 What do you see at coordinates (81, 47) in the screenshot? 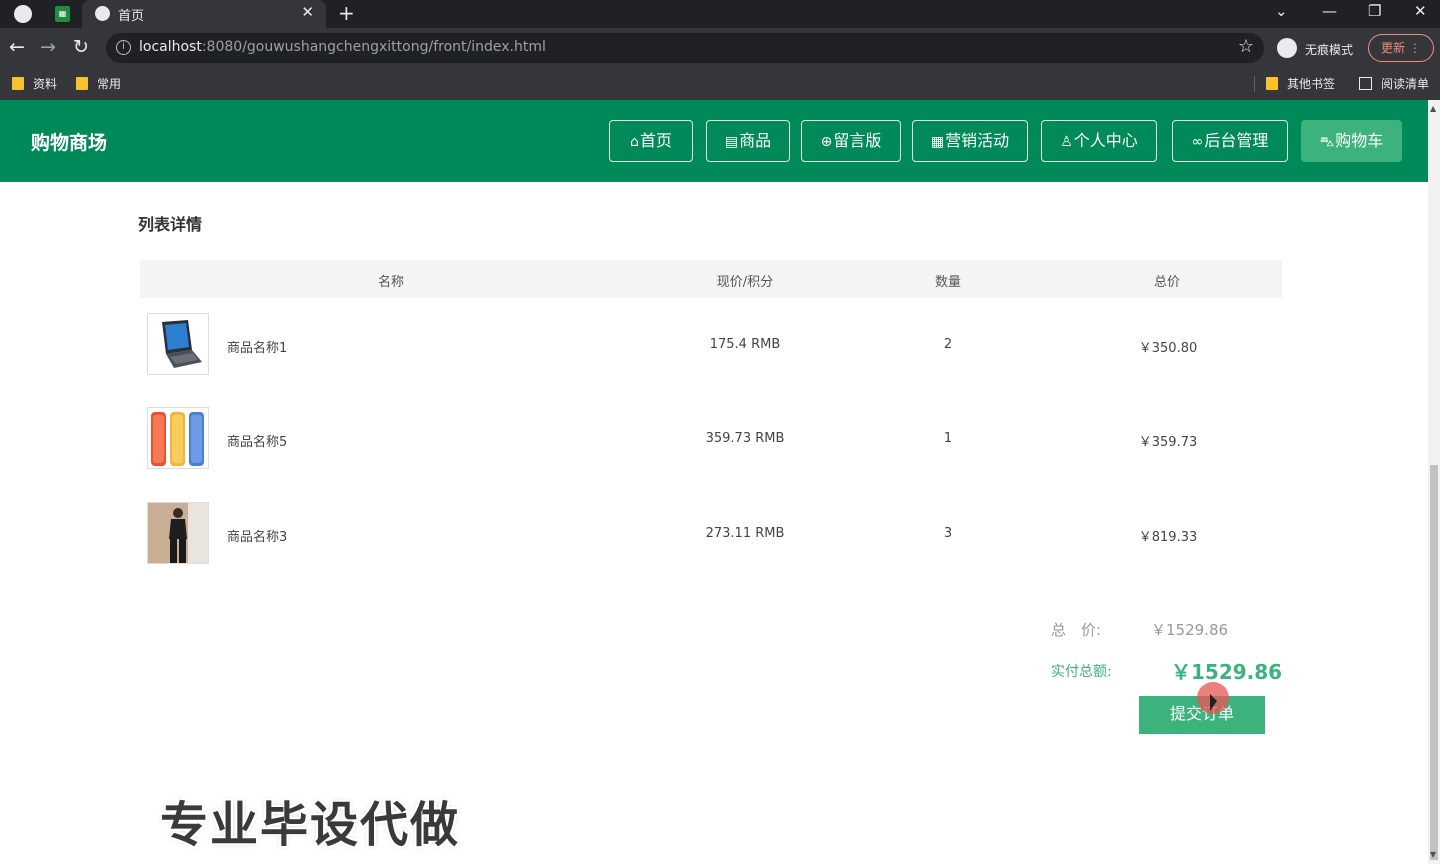
I see `reload-icon: ↻` at bounding box center [81, 47].